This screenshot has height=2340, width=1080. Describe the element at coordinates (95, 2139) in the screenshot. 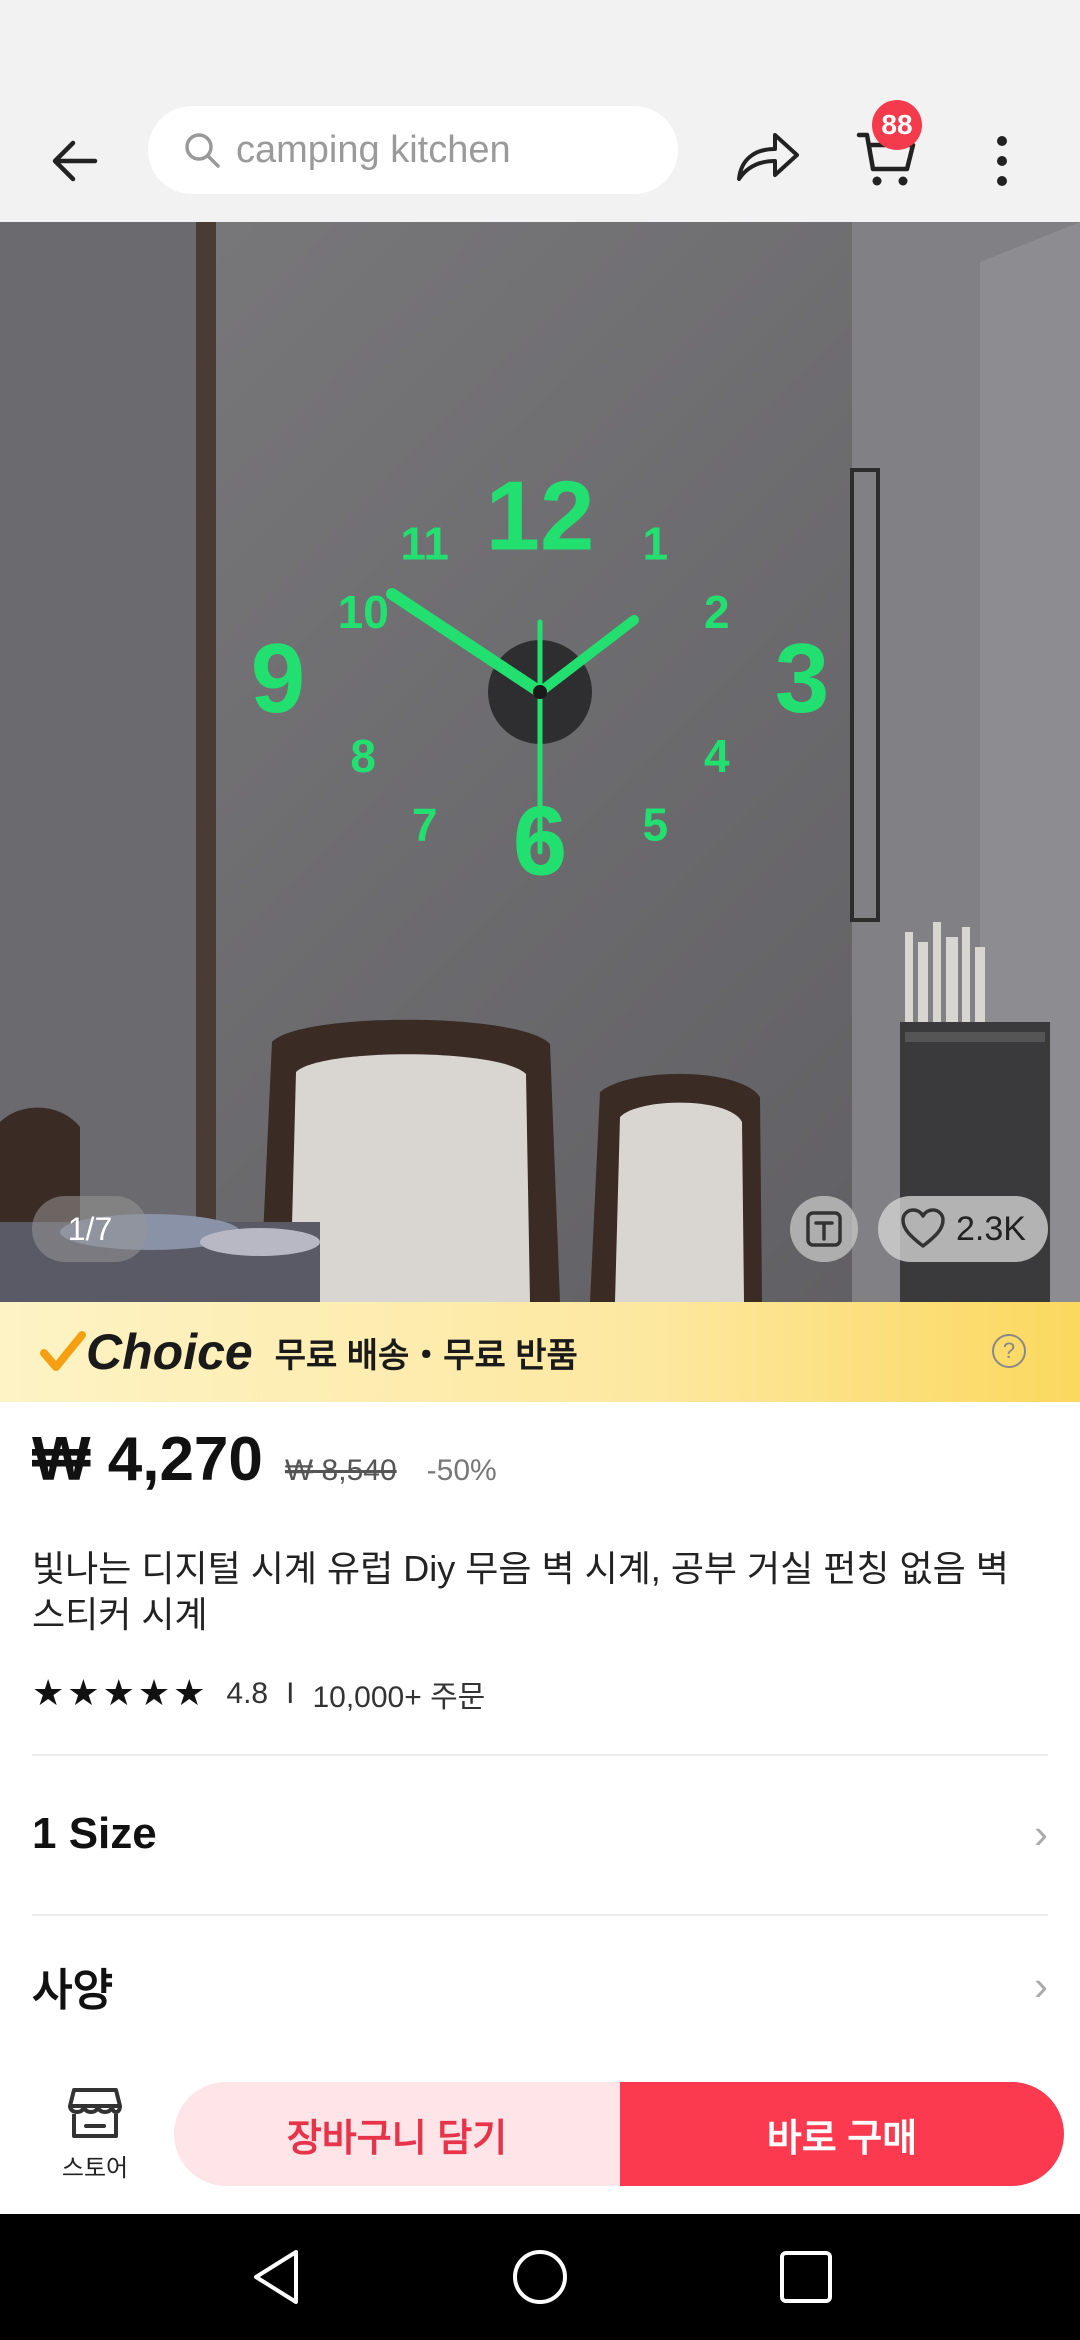

I see `store-button: 스토어` at that location.